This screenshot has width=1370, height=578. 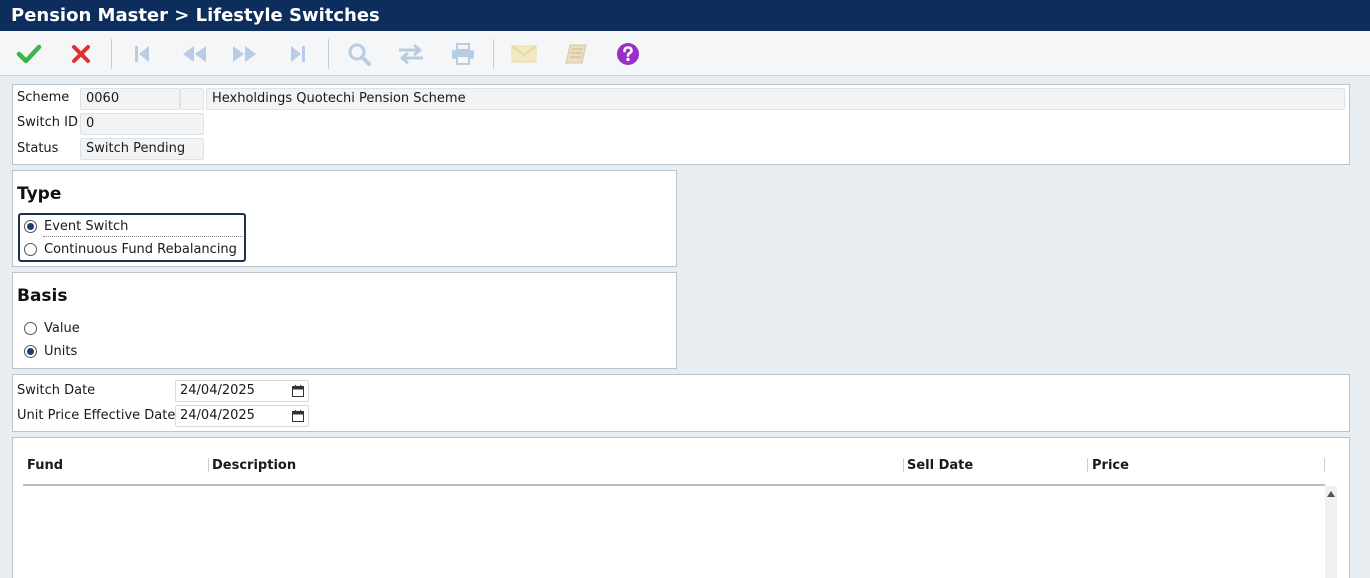 I want to click on continuous-rebalancing-label: Continuous Fund Rebalancing, so click(x=140, y=249).